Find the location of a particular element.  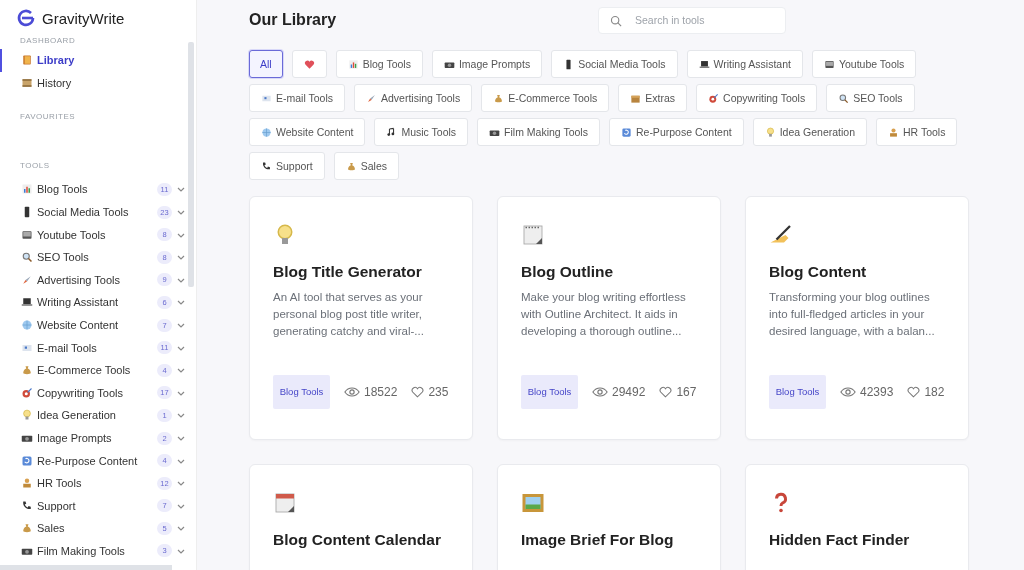

filter-chip: Social Media Tools is located at coordinates (614, 64).